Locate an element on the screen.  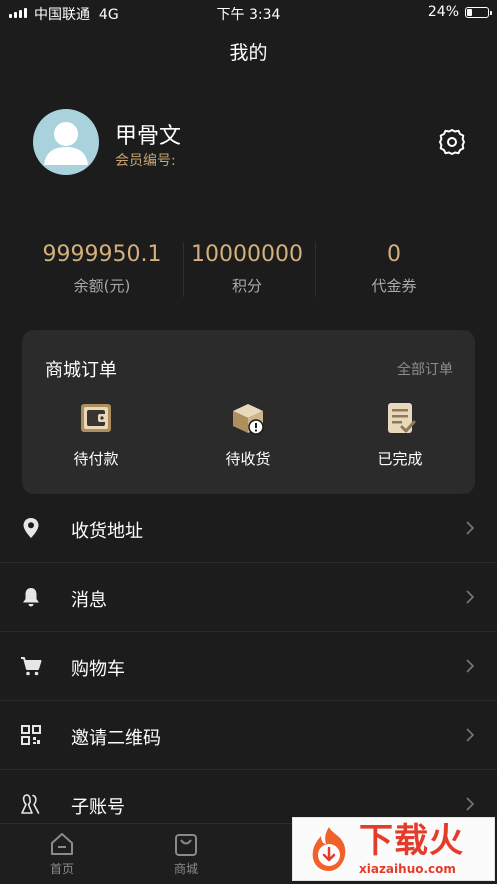
bell-icon is located at coordinates (31, 597).